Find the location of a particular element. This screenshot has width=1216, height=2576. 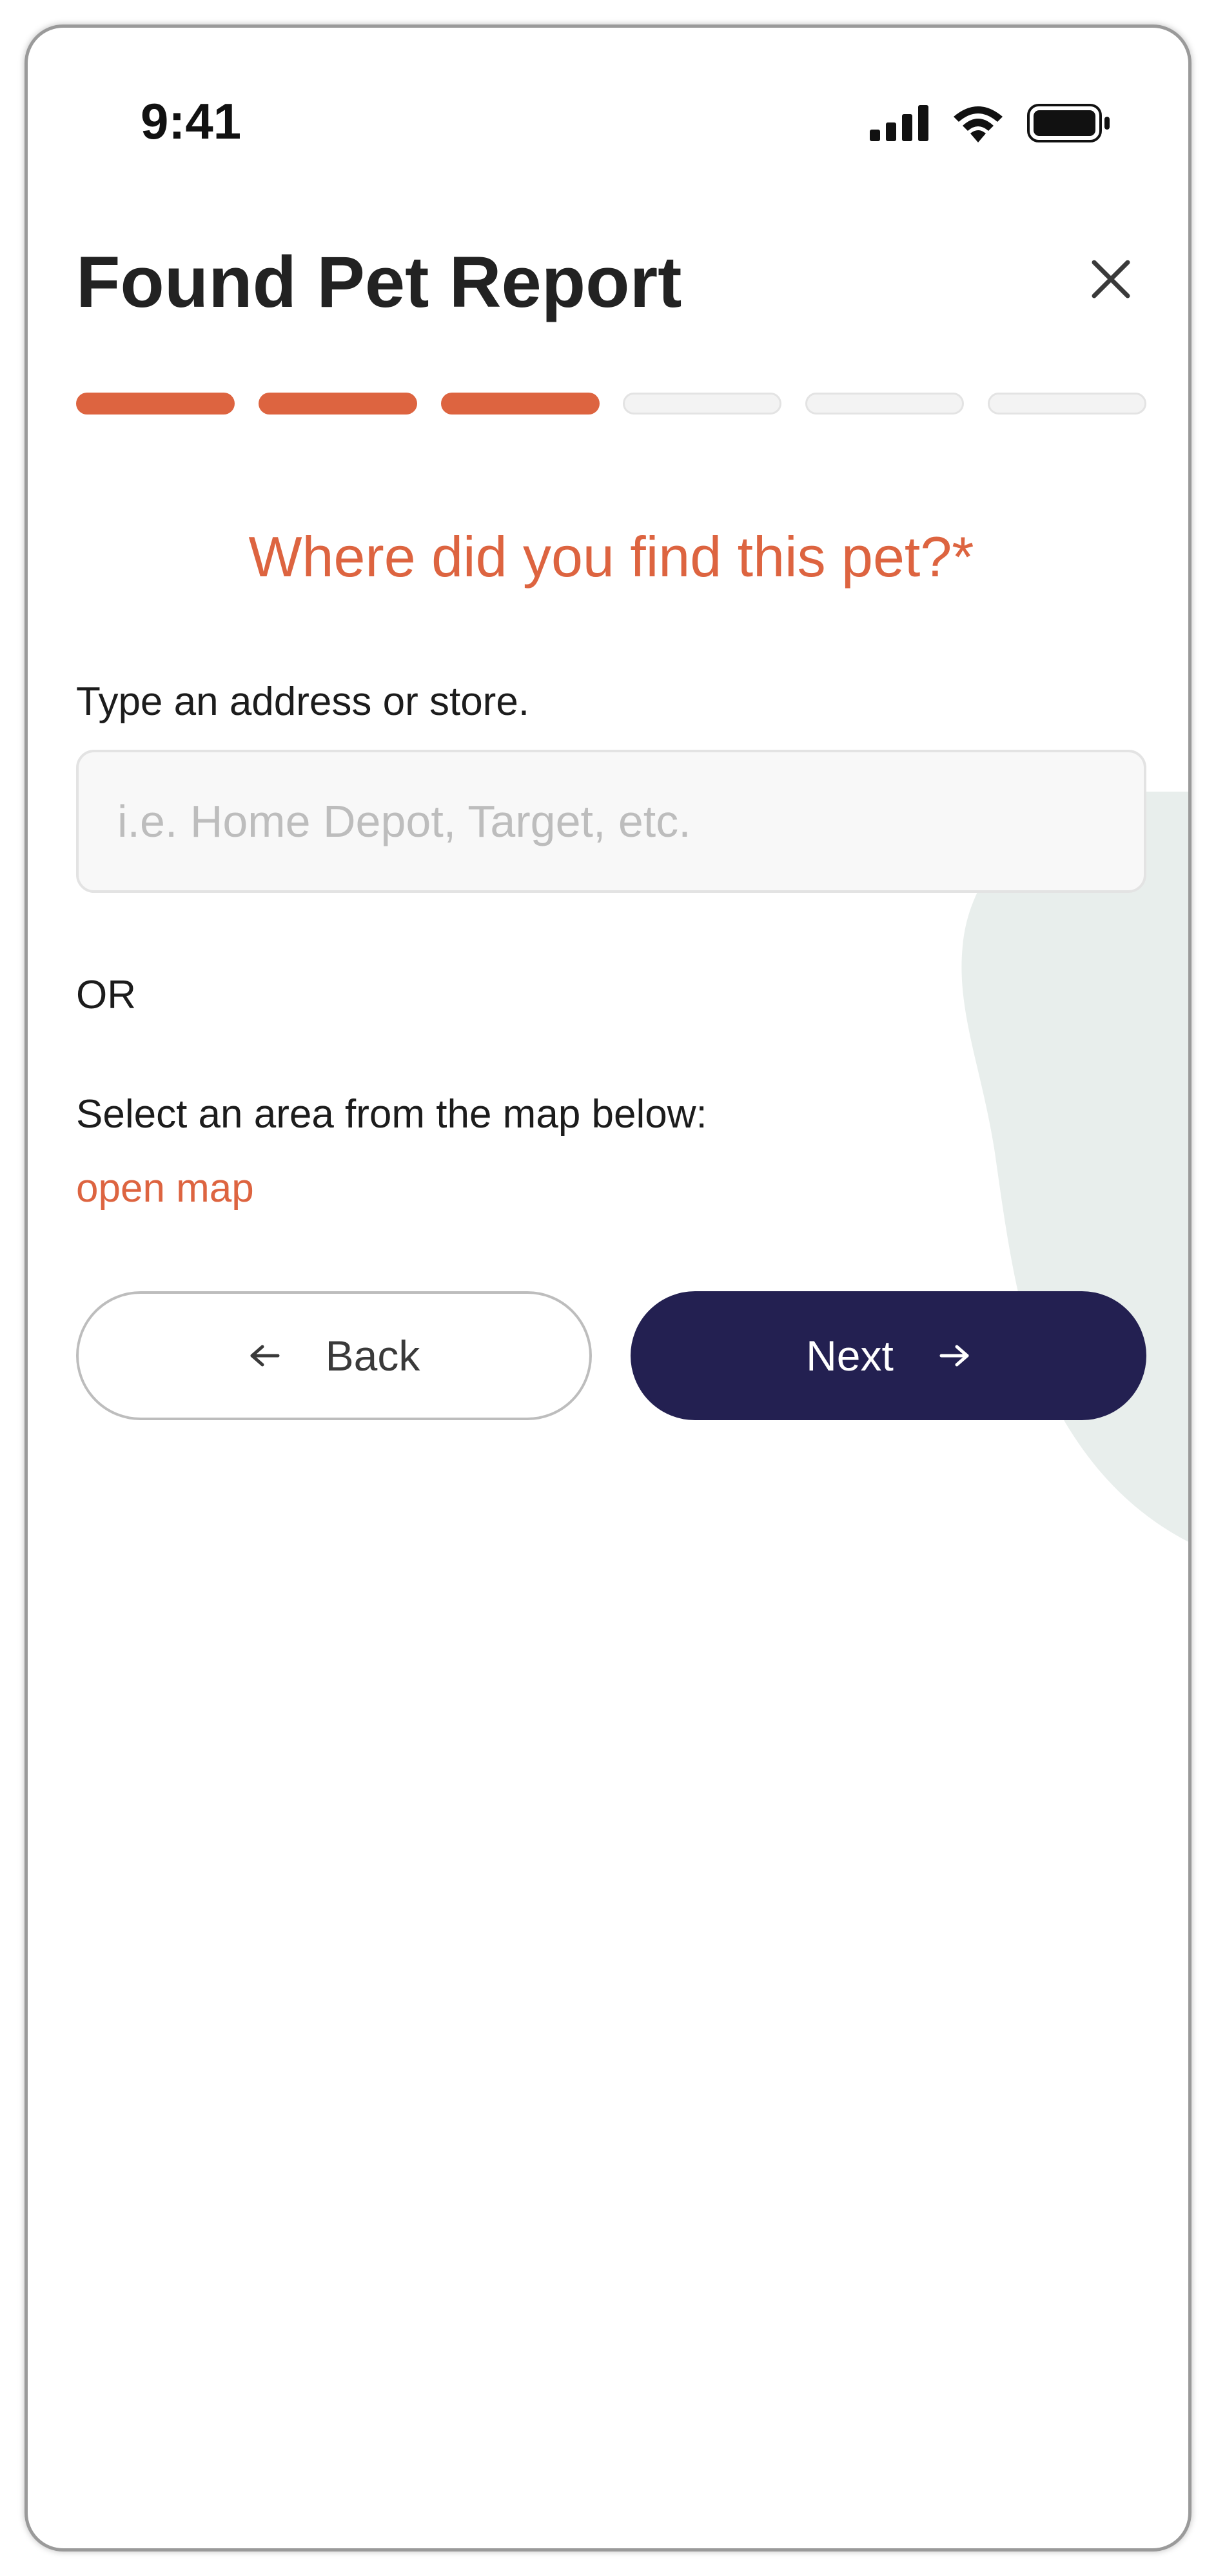

status-time: 9:41 is located at coordinates (191, 122).